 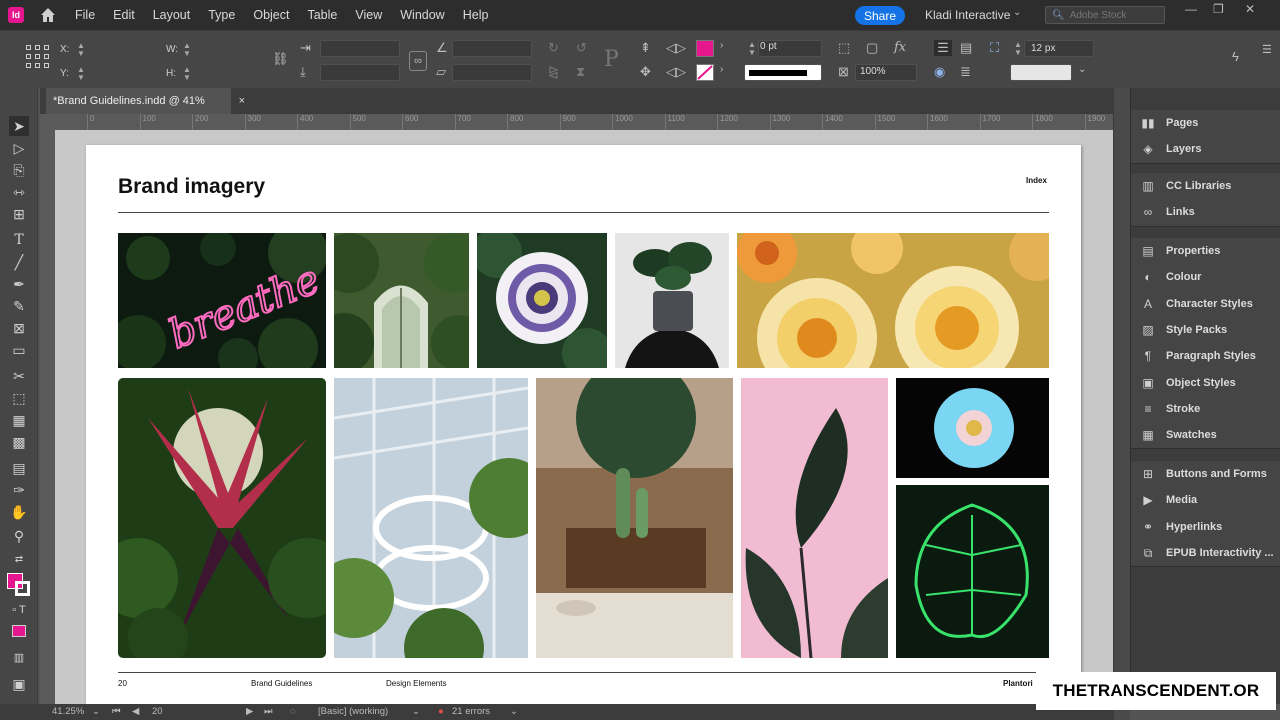 What do you see at coordinates (19, 684) in the screenshot?
I see `preview-mode-icon: ▣` at bounding box center [19, 684].